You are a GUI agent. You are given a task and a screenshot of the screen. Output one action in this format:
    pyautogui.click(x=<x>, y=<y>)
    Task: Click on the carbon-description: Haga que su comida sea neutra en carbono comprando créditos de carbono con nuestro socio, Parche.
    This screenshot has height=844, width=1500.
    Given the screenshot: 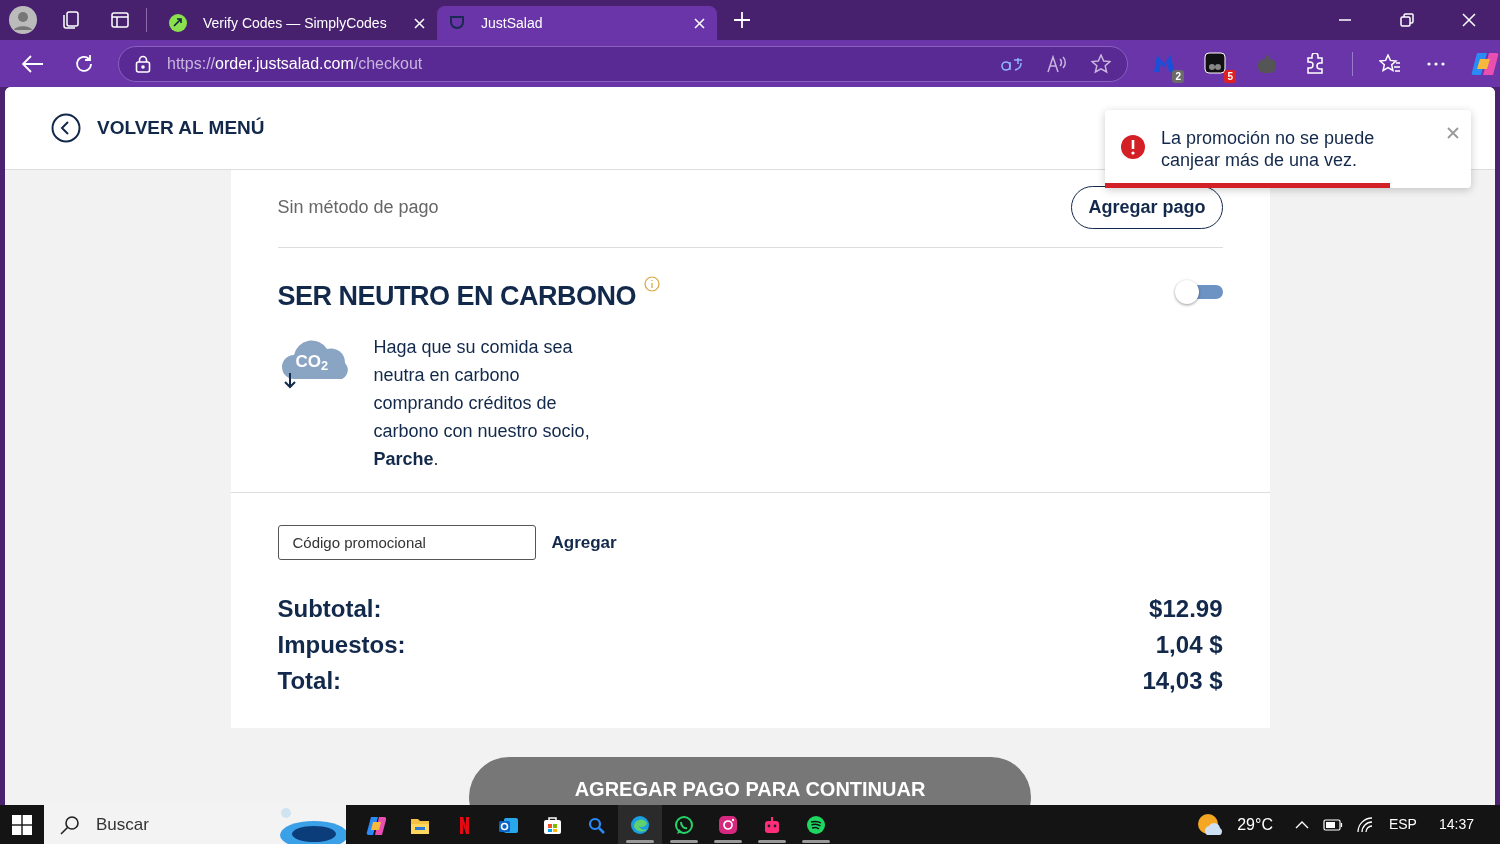 What is the action you would take?
    pyautogui.click(x=482, y=403)
    